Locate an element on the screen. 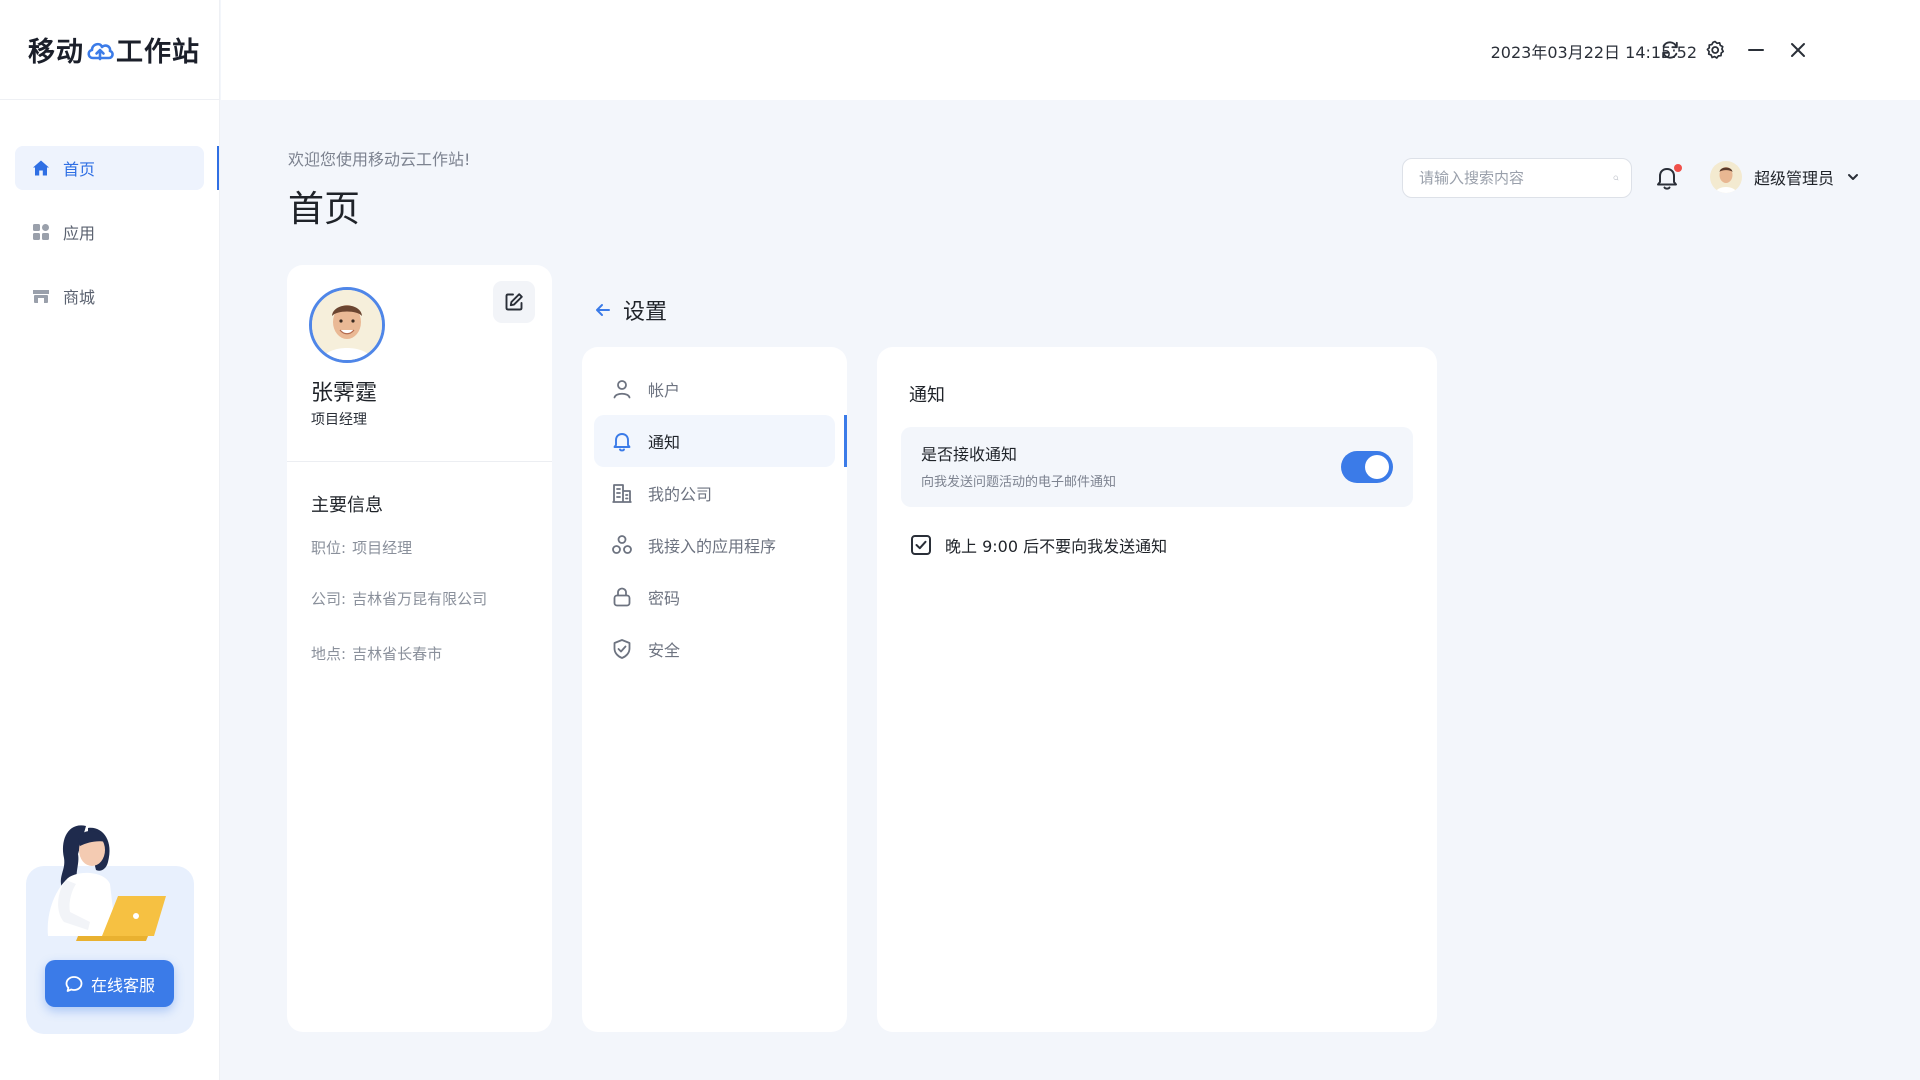 The image size is (1920, 1080). receive-notification-toggle is located at coordinates (1367, 467).